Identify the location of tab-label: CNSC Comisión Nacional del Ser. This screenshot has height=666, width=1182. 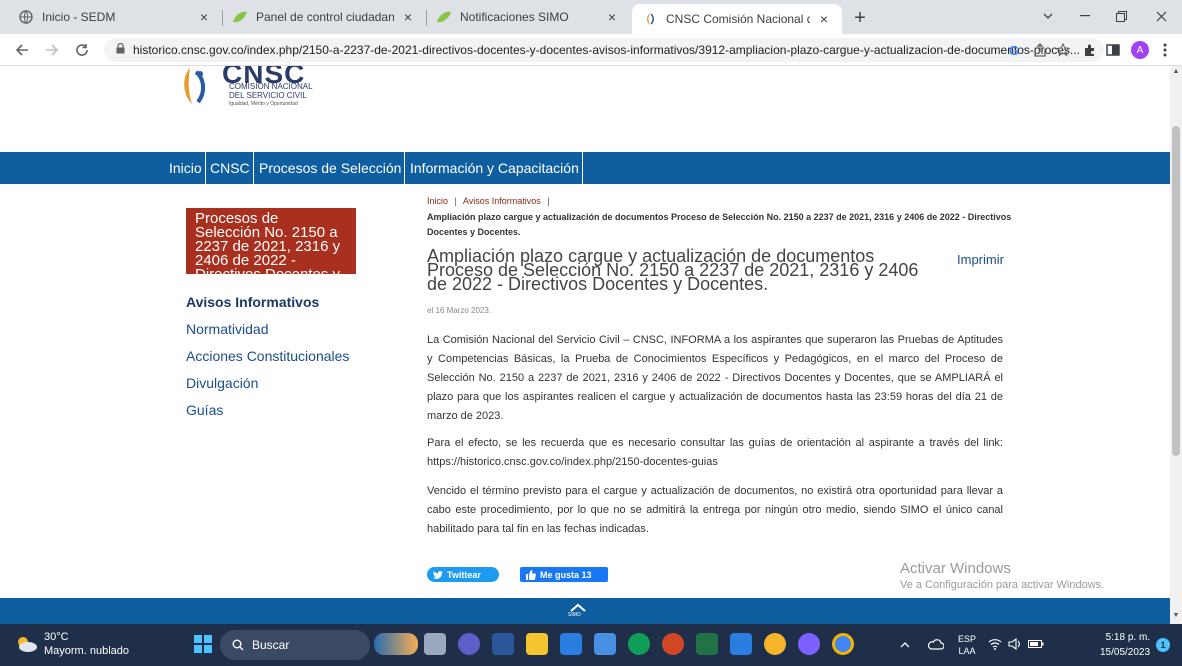
(738, 19).